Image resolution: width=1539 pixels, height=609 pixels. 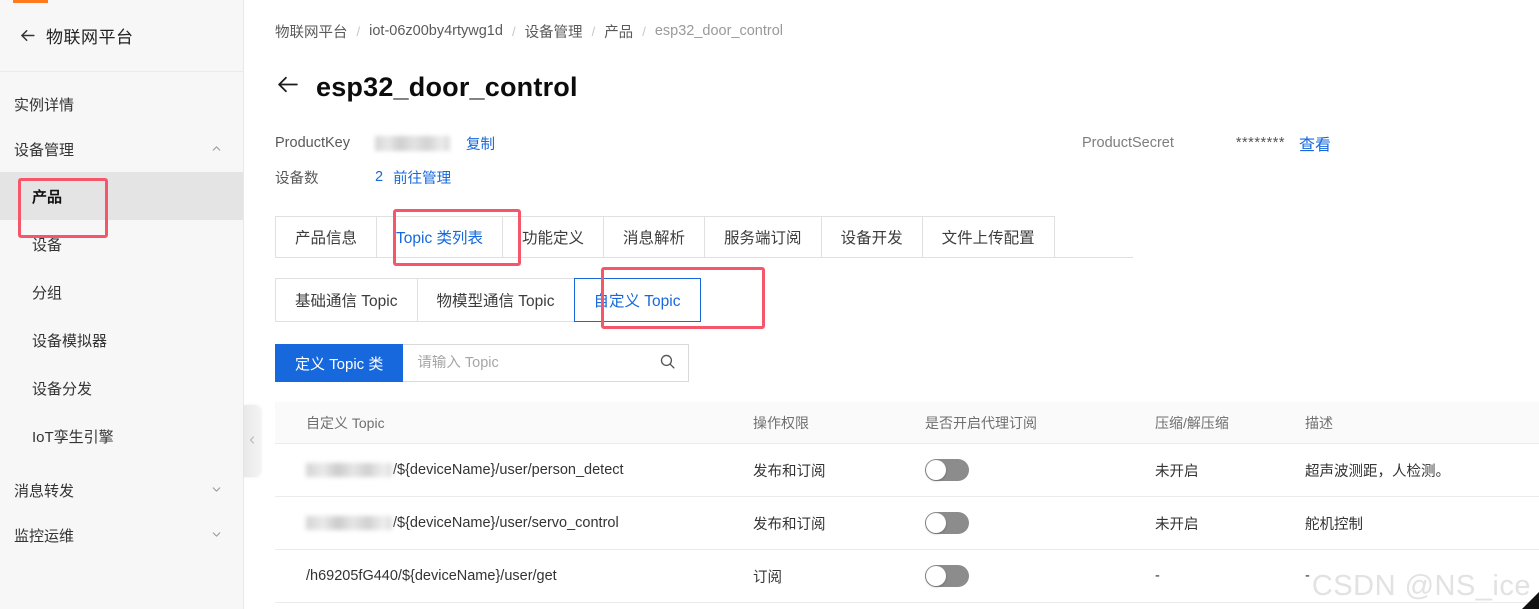 I want to click on cell-topic: /${deviceName}/user/servo_control, so click(x=514, y=523).